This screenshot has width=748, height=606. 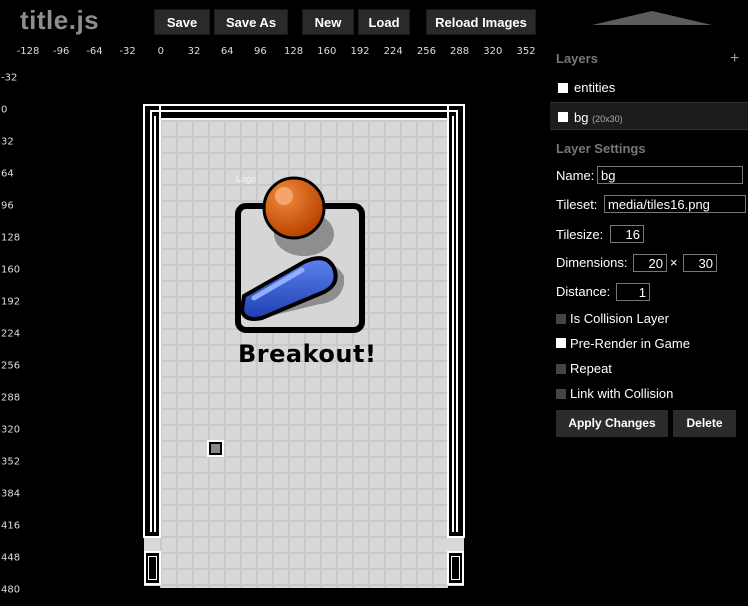 What do you see at coordinates (493, 51) in the screenshot?
I see `ruler-x-tick: 320` at bounding box center [493, 51].